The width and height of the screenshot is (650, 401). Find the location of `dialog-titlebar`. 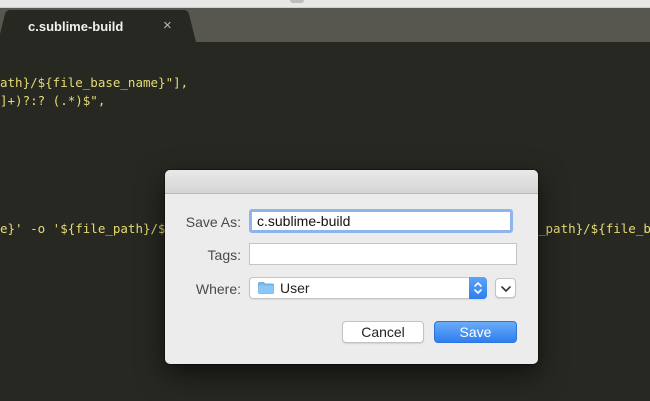

dialog-titlebar is located at coordinates (351, 182).